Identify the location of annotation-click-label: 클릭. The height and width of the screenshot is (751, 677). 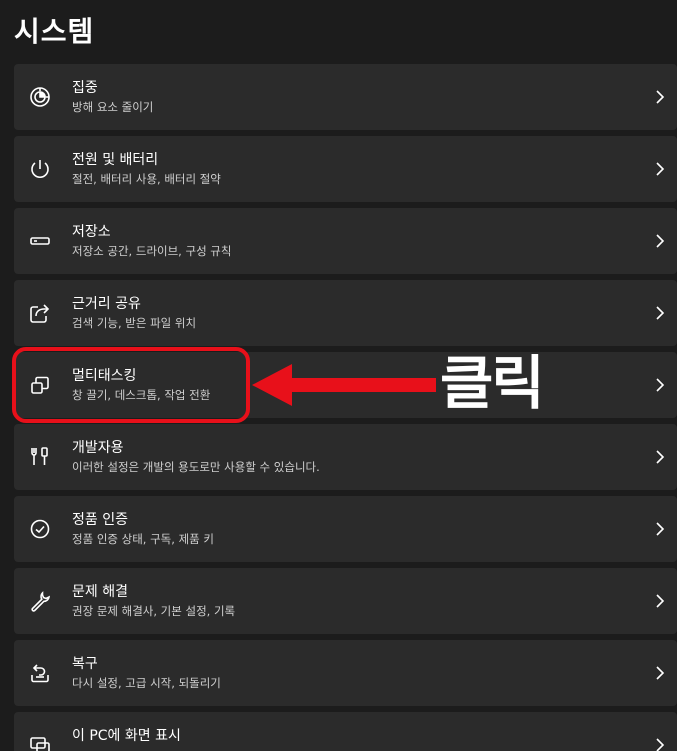
(492, 383).